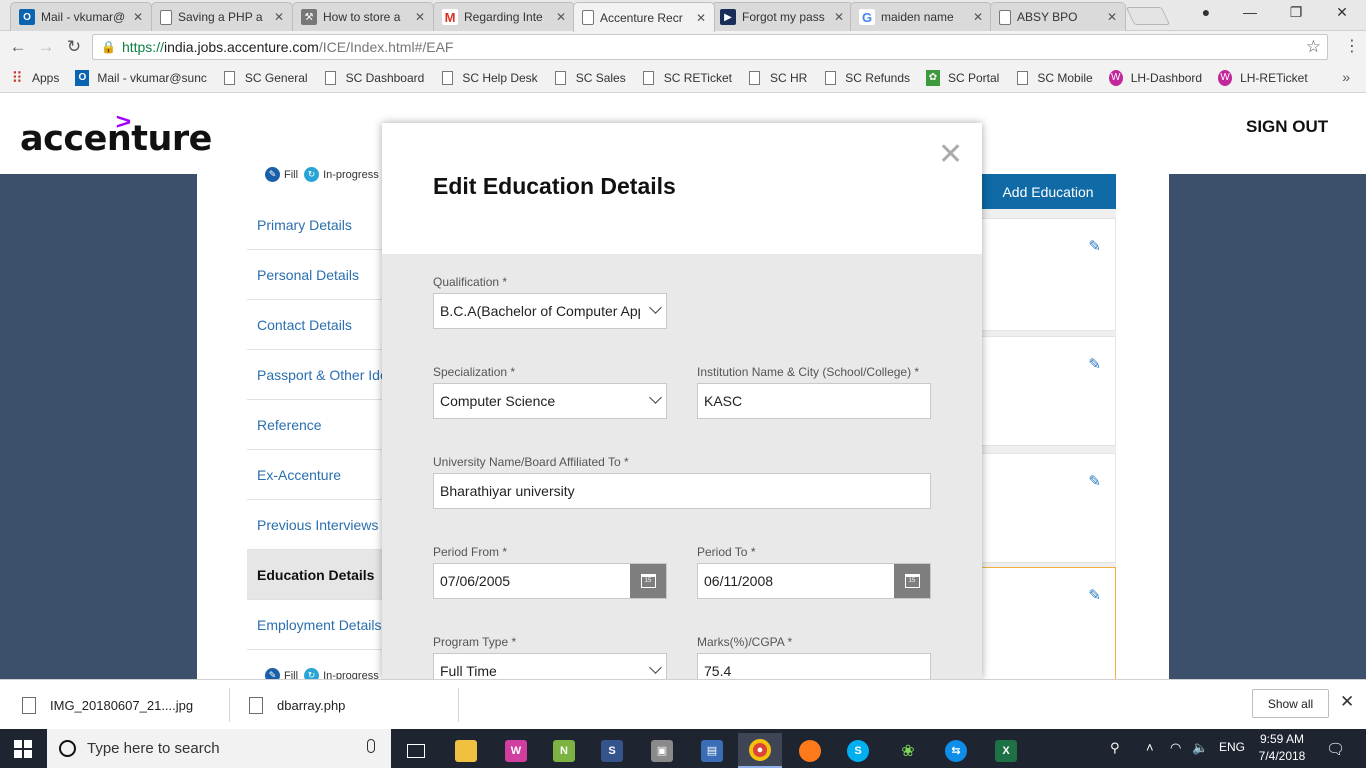 This screenshot has width=1366, height=768. What do you see at coordinates (814, 581) in the screenshot?
I see `period-to-input: 06/11/2008 15` at bounding box center [814, 581].